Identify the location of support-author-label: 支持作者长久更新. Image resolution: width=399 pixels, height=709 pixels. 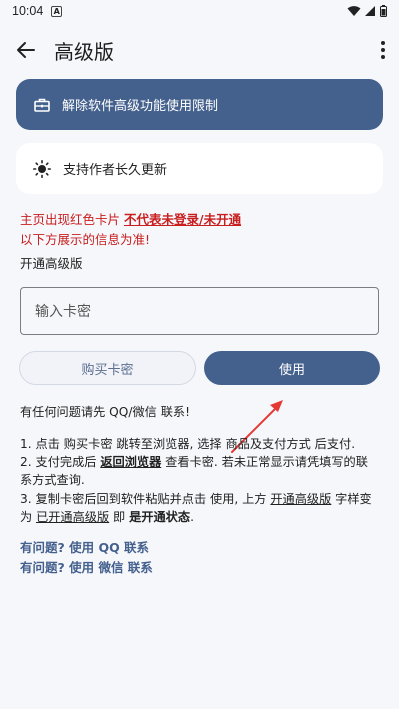
(115, 170).